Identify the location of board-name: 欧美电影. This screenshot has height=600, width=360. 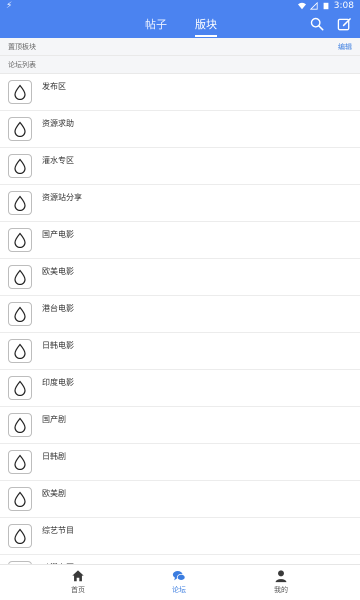
(58, 271).